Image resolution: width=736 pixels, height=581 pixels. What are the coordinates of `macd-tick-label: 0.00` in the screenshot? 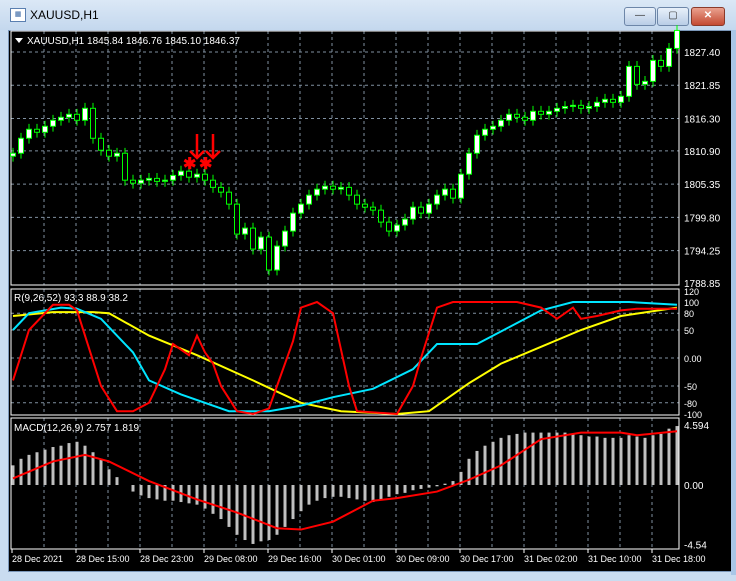 It's located at (694, 486).